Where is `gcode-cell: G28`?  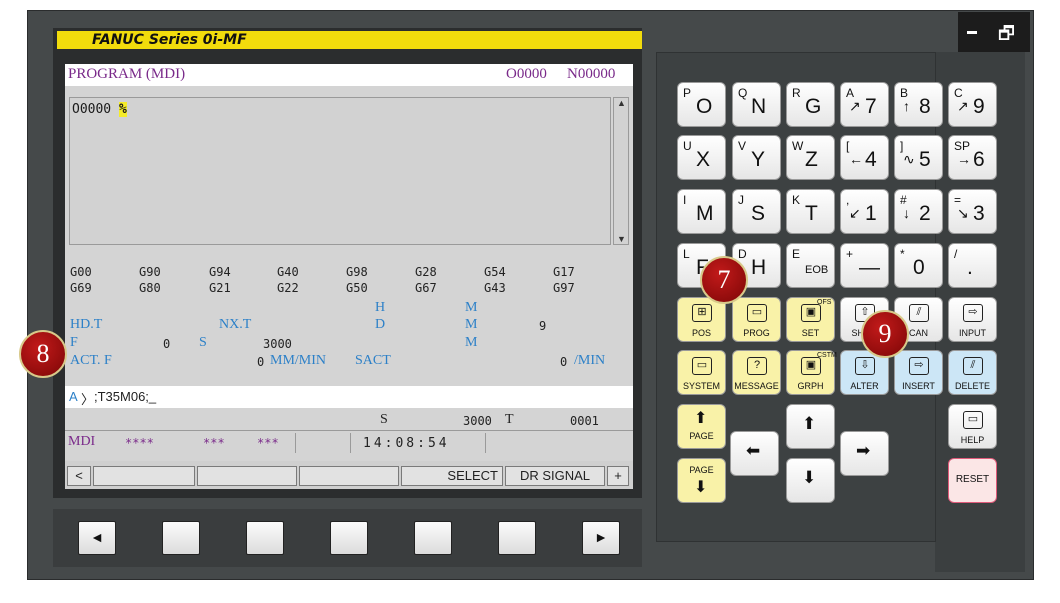
gcode-cell: G28 is located at coordinates (426, 272).